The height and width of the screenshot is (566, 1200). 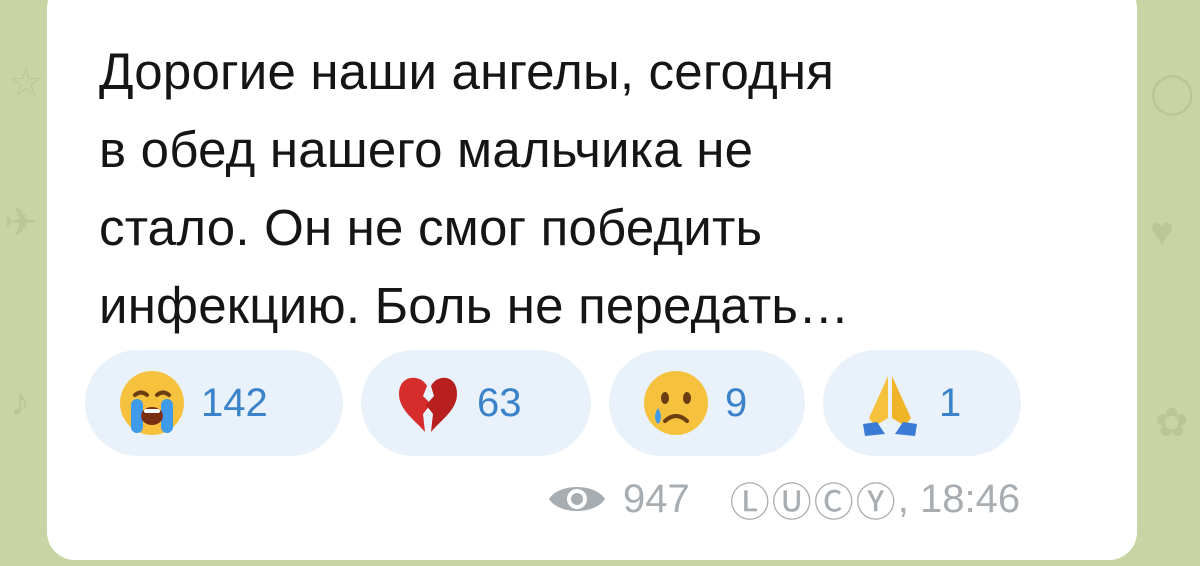 I want to click on reaction-count: 9, so click(x=736, y=402).